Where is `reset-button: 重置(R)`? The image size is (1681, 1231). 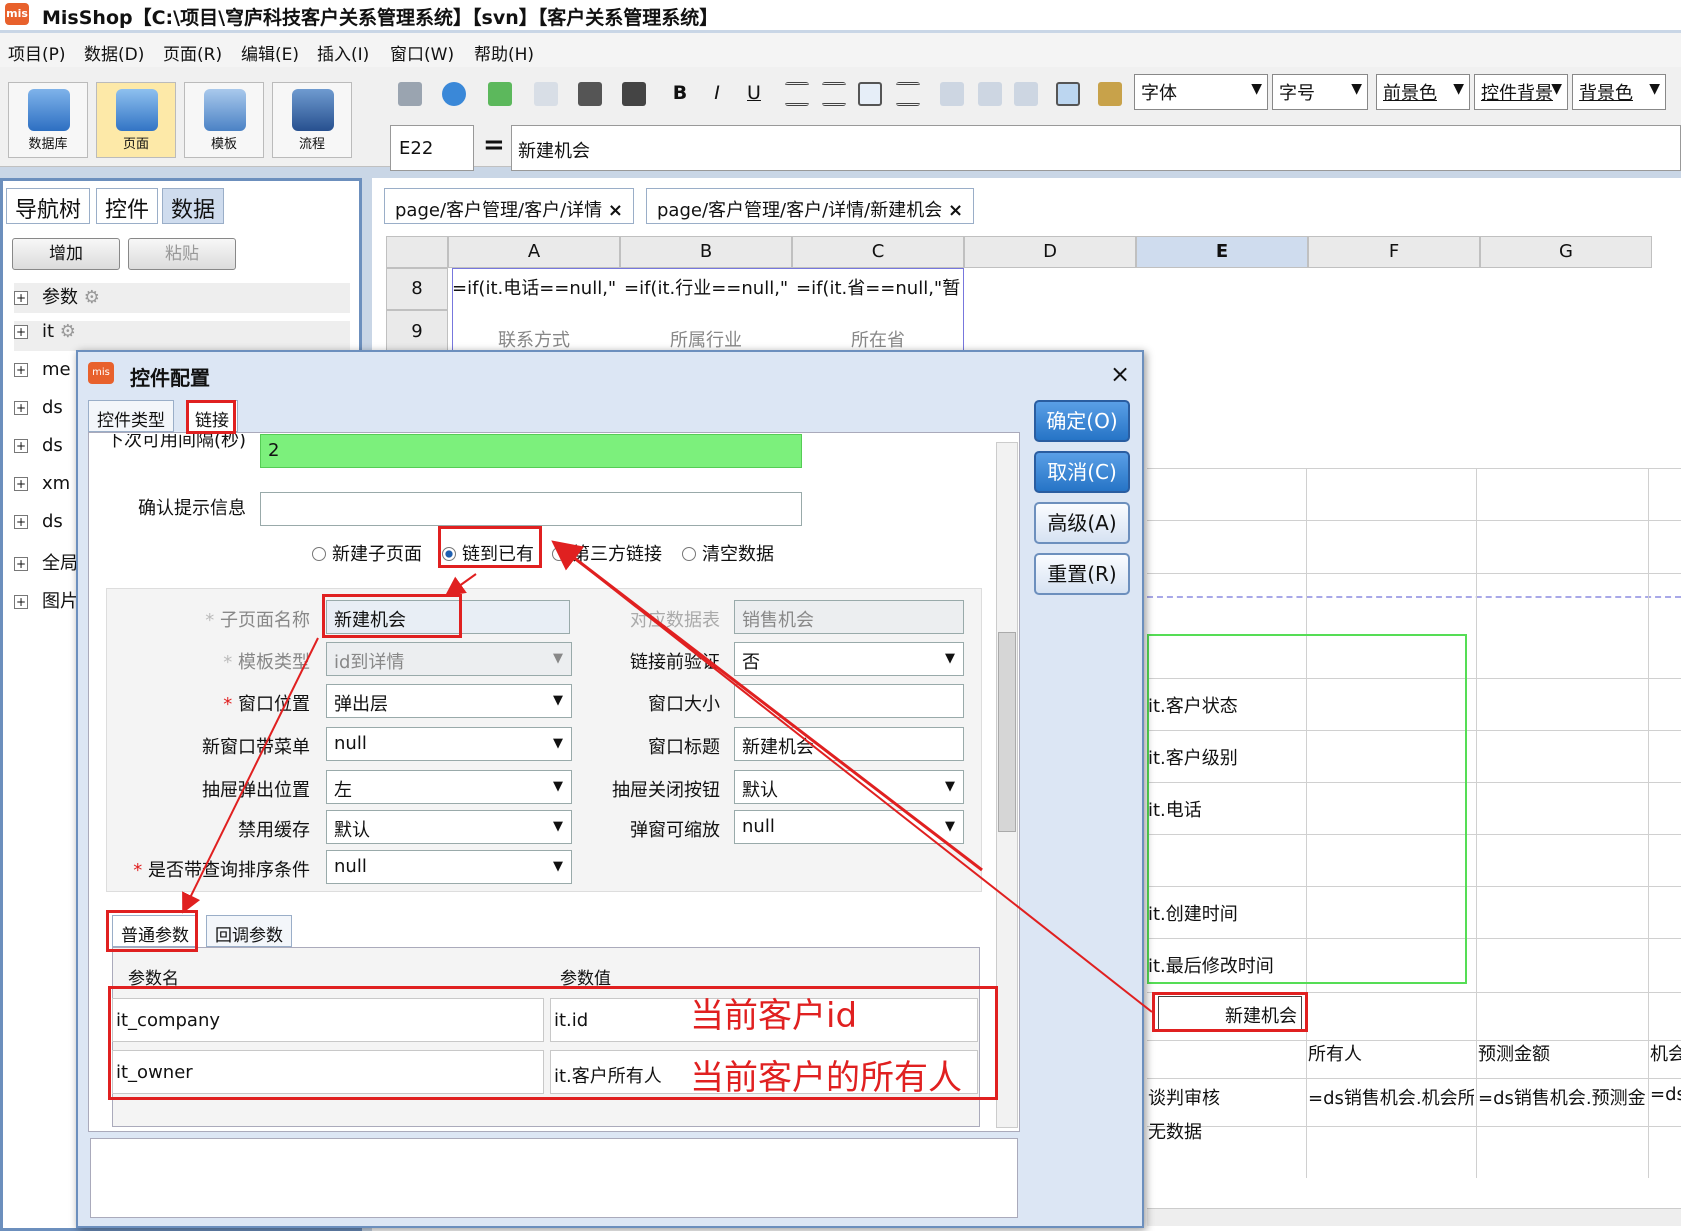
reset-button: 重置(R) is located at coordinates (1082, 574).